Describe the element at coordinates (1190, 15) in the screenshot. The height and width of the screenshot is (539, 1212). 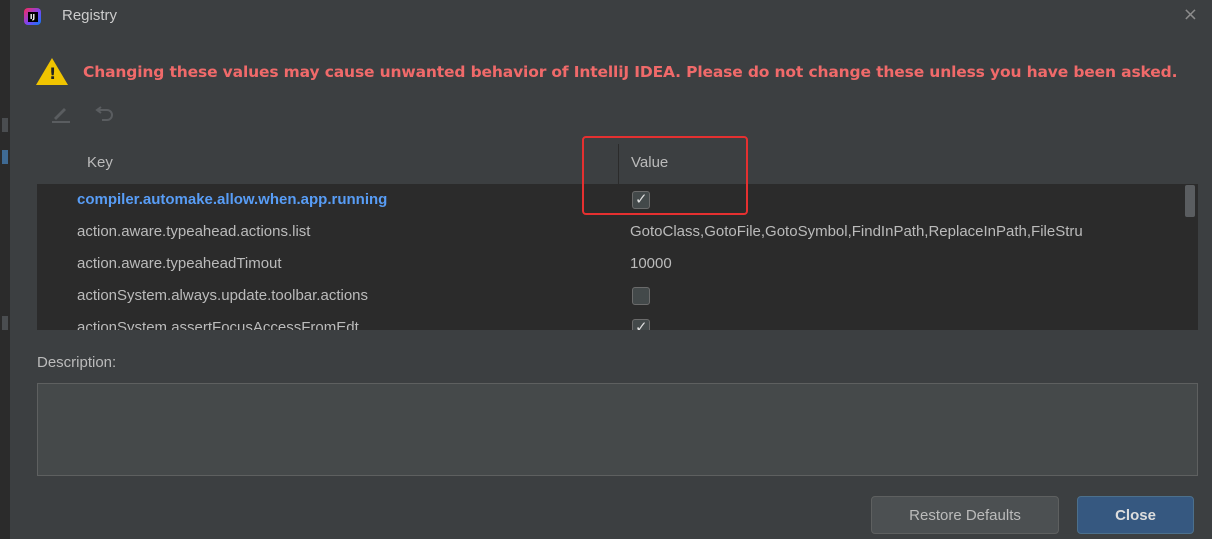
I see `close-icon: ×` at that location.